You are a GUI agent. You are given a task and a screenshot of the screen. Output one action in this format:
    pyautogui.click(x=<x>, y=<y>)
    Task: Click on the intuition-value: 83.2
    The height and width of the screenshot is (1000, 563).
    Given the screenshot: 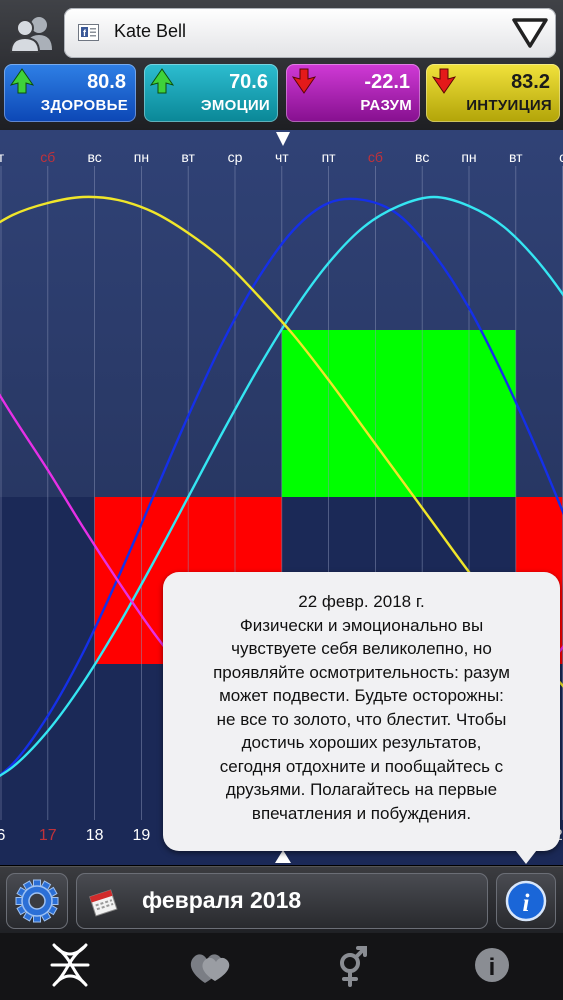 What is the action you would take?
    pyautogui.click(x=530, y=82)
    